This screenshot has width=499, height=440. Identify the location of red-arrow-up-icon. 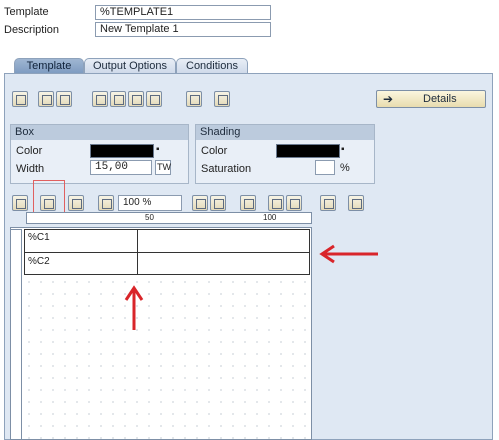
(134, 307).